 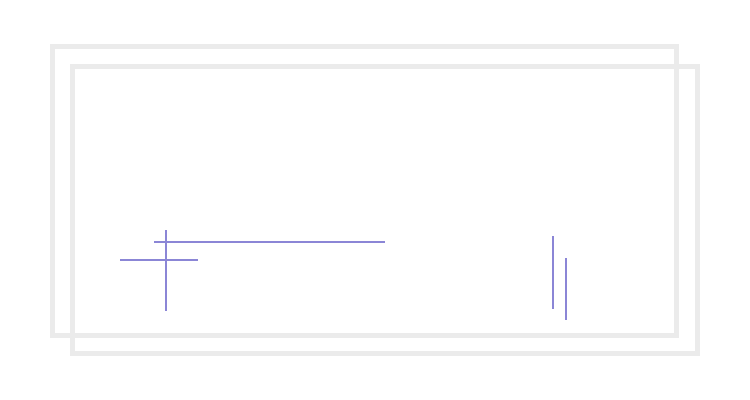 I want to click on vertical-right-line-b, so click(x=566, y=289).